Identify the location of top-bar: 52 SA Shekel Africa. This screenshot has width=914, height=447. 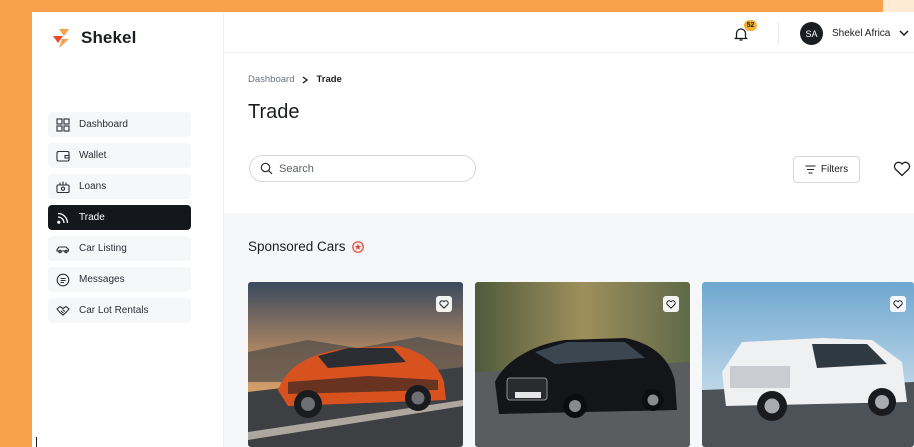
(569, 32).